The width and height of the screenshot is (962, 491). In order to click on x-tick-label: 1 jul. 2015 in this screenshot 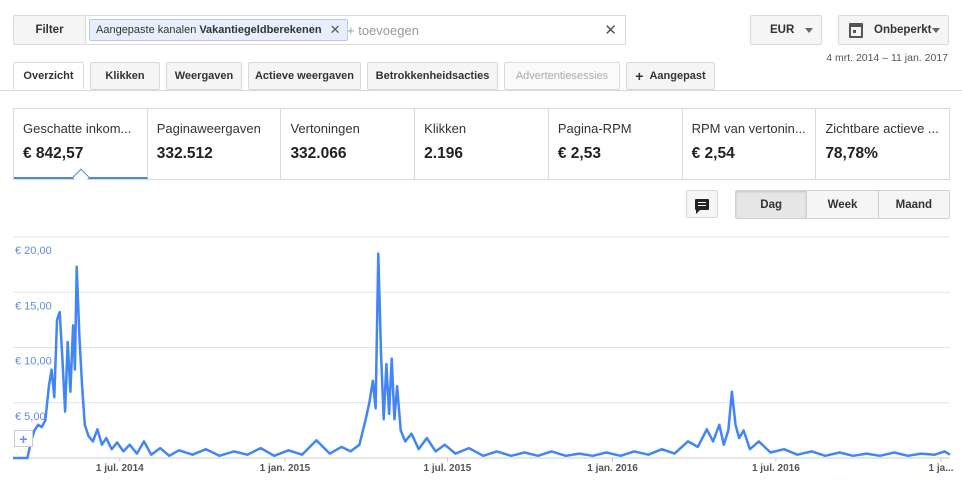, I will do `click(447, 468)`.